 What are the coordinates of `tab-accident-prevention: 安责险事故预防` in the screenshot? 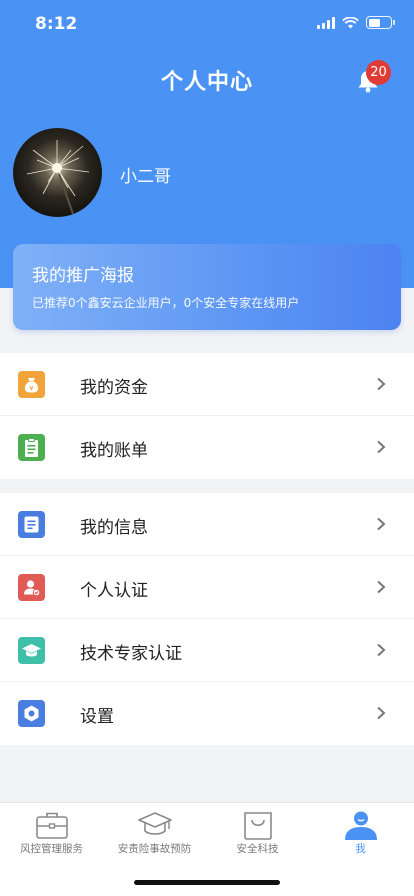 It's located at (154, 833).